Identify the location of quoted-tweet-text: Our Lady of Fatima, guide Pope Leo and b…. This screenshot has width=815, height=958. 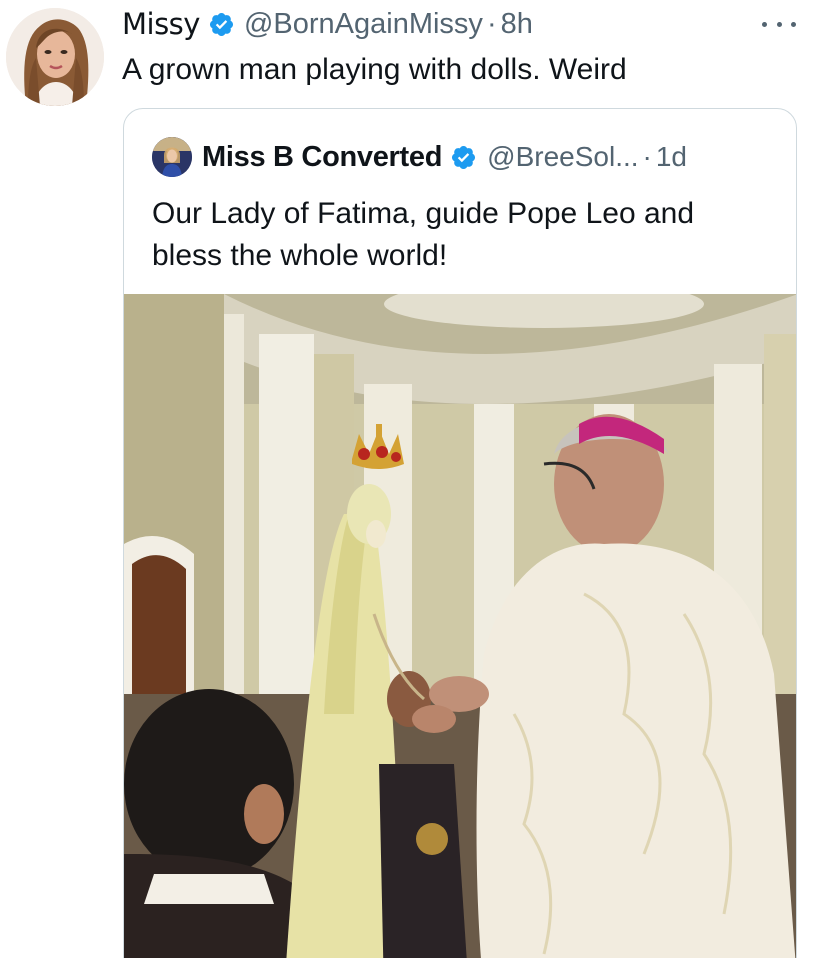
(423, 234).